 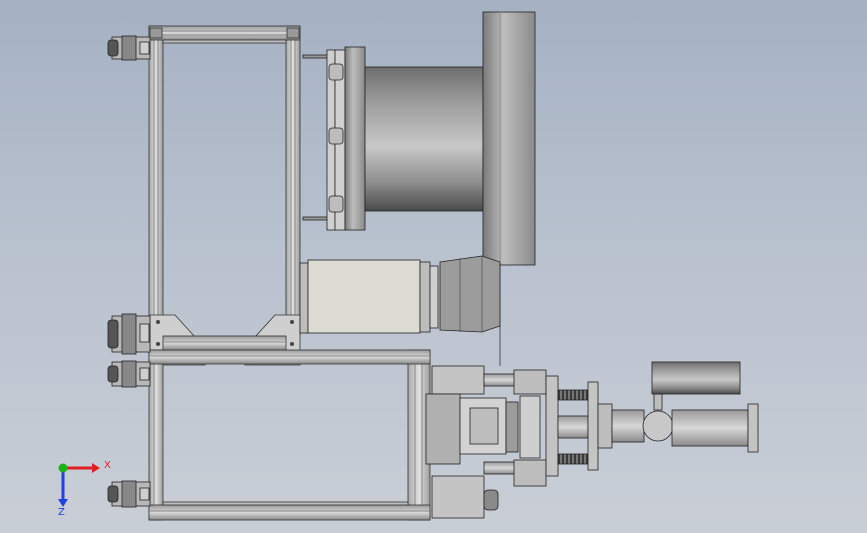 I want to click on caster-wheels, so click(x=129, y=271).